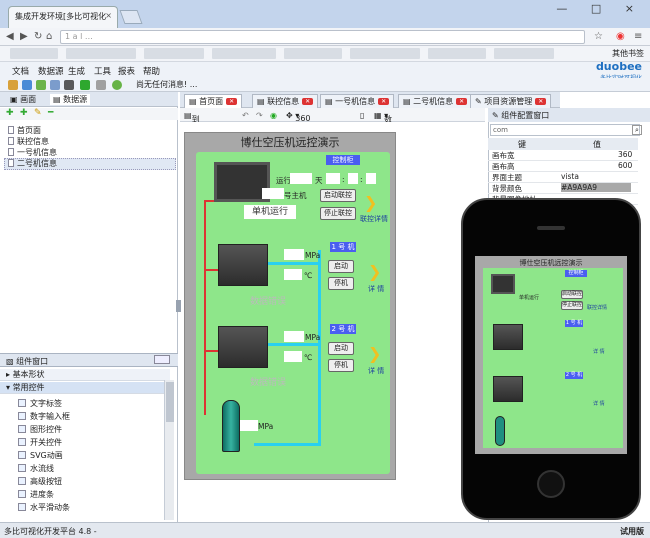 Image resolution: width=650 pixels, height=538 pixels. I want to click on tree-item-machine2: 二号机信息, so click(32, 163).